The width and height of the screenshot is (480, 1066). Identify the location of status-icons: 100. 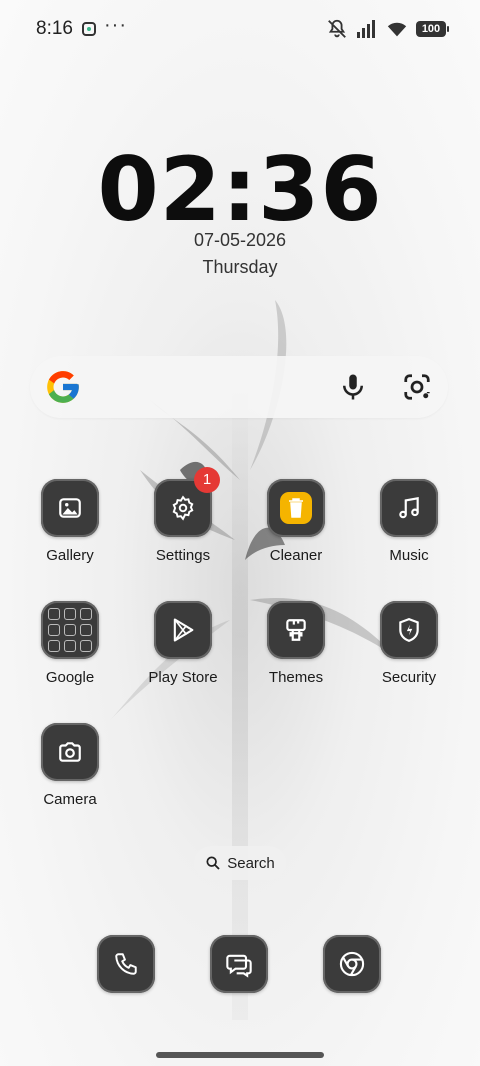
(387, 29).